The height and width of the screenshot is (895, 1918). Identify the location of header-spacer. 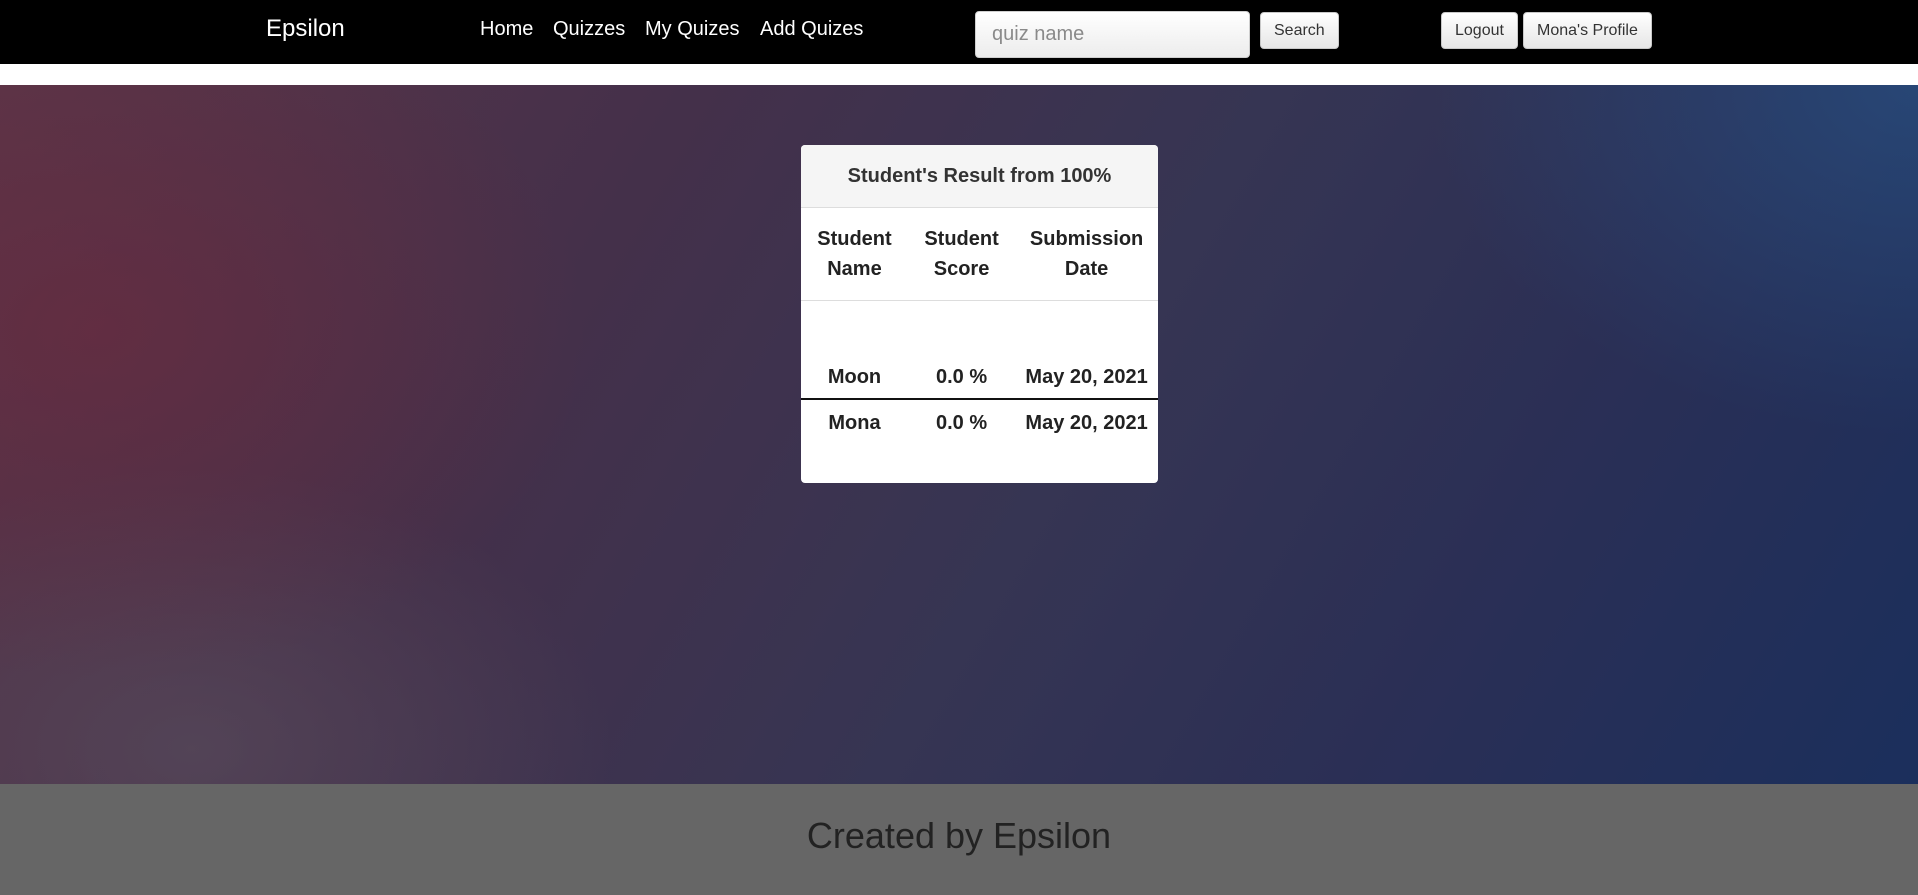
(959, 74).